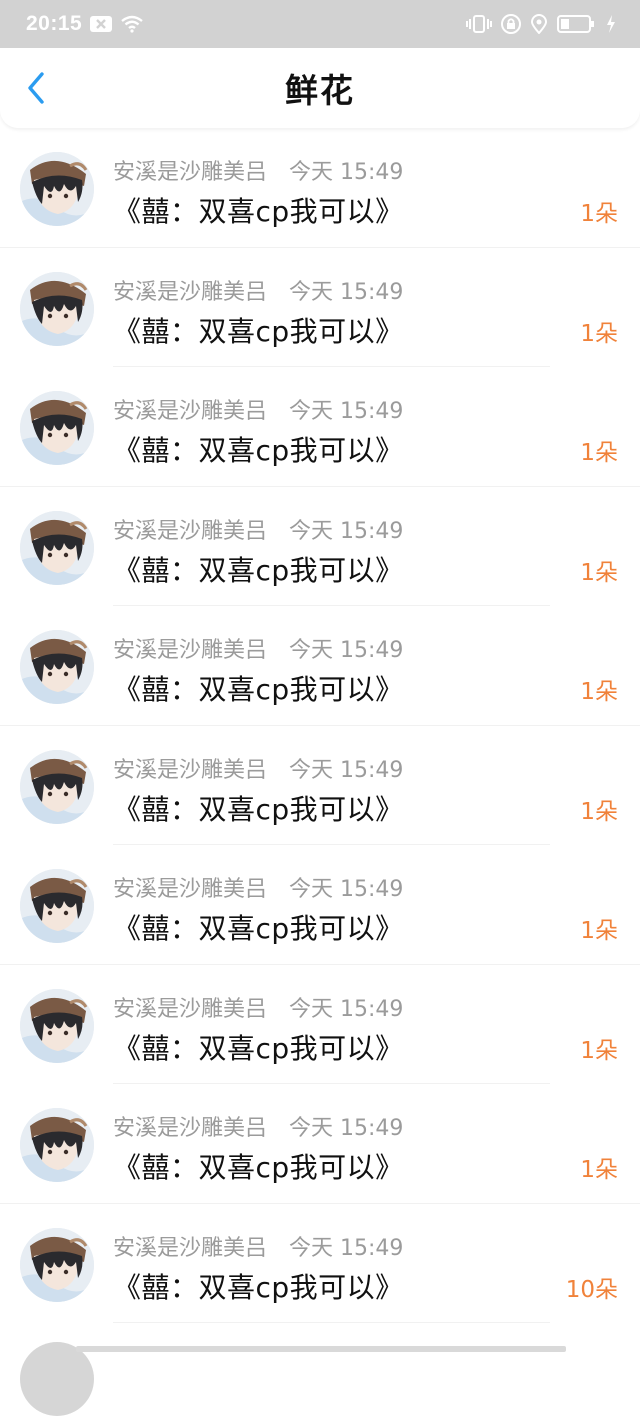 The height and width of the screenshot is (1416, 640). Describe the element at coordinates (54, 23) in the screenshot. I see `status-time: 20:15` at that location.